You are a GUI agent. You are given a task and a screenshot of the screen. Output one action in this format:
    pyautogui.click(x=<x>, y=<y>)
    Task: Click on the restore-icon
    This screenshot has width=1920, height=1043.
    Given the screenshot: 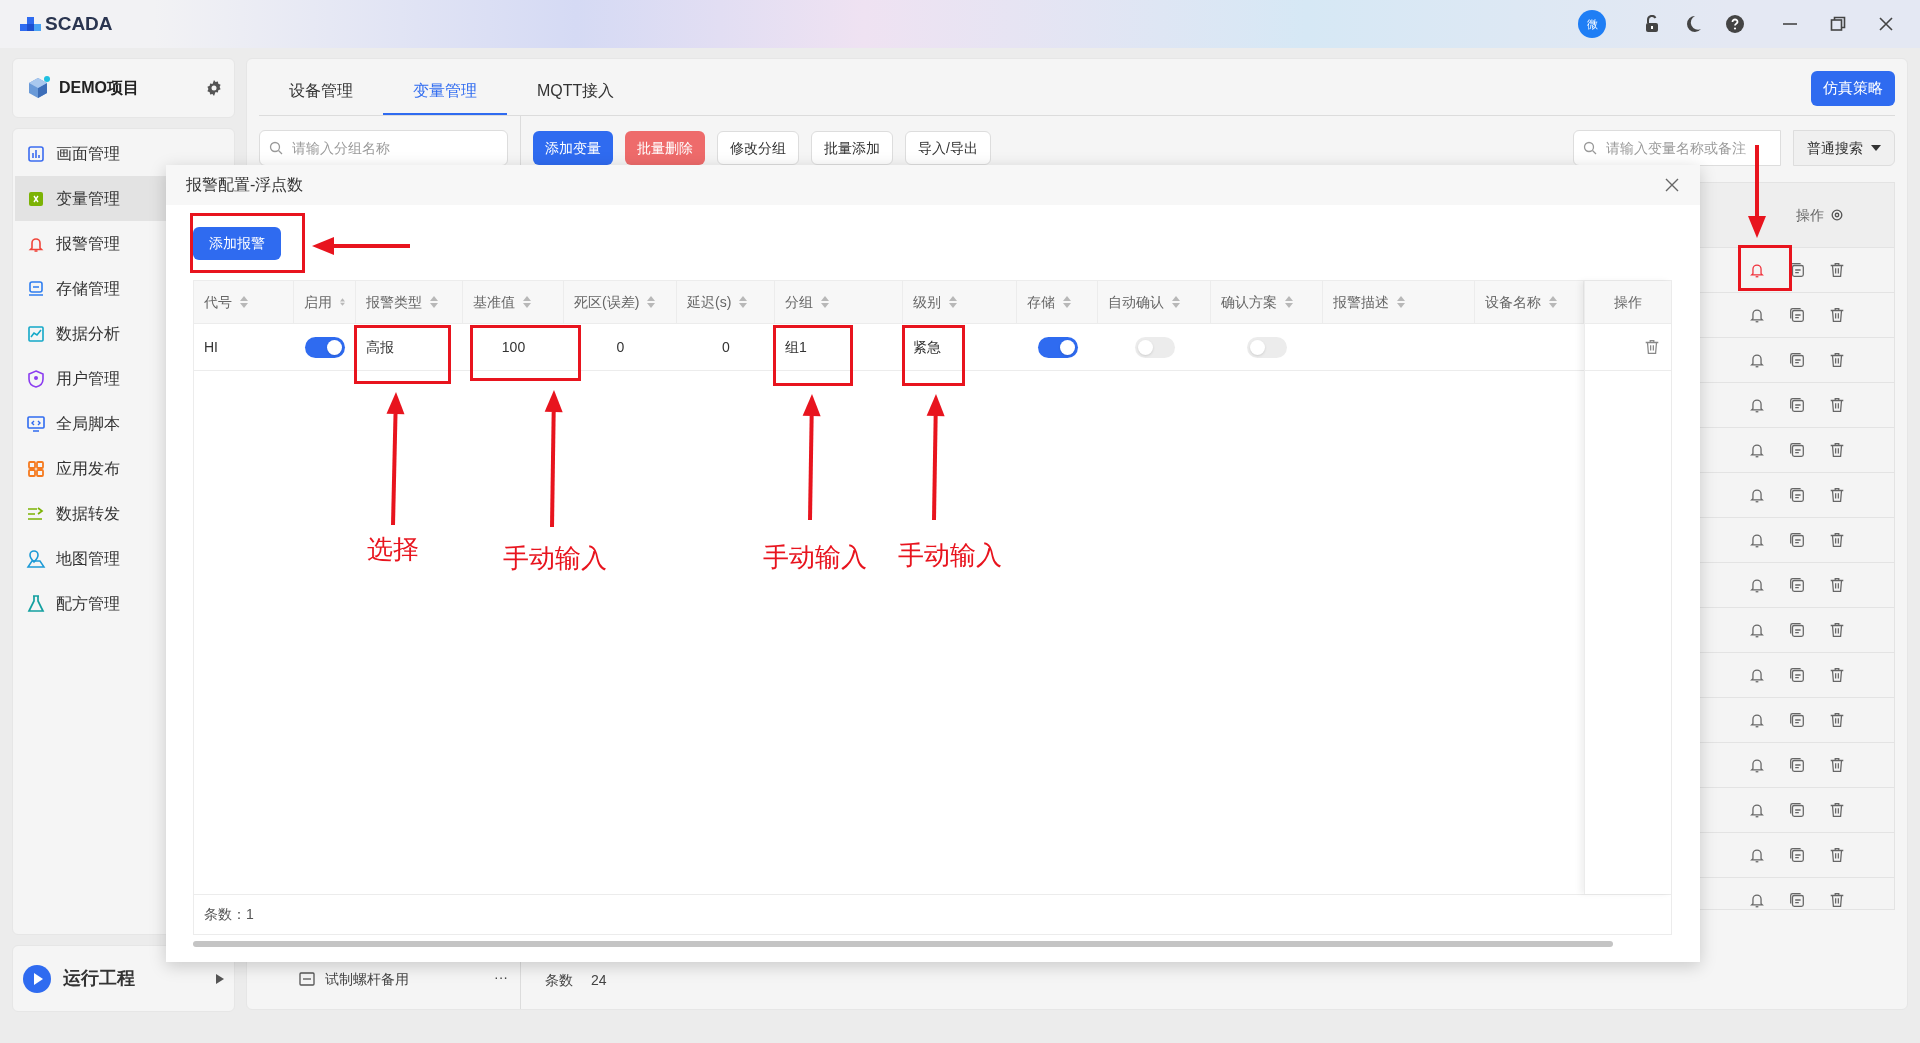 What is the action you would take?
    pyautogui.click(x=1838, y=24)
    